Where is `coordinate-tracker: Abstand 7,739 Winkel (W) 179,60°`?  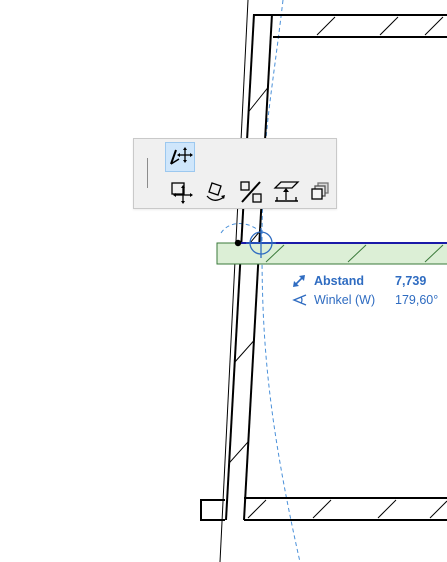 coordinate-tracker: Abstand 7,739 Winkel (W) 179,60° is located at coordinates (365, 290).